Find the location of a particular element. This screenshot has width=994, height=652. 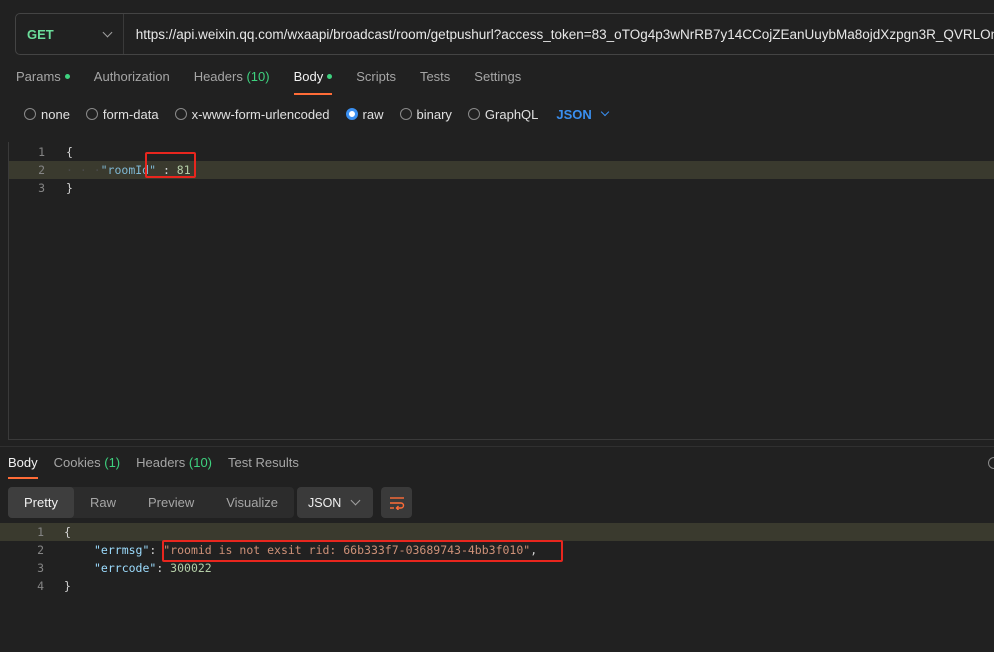

tab-tests-label: Tests is located at coordinates (435, 76).